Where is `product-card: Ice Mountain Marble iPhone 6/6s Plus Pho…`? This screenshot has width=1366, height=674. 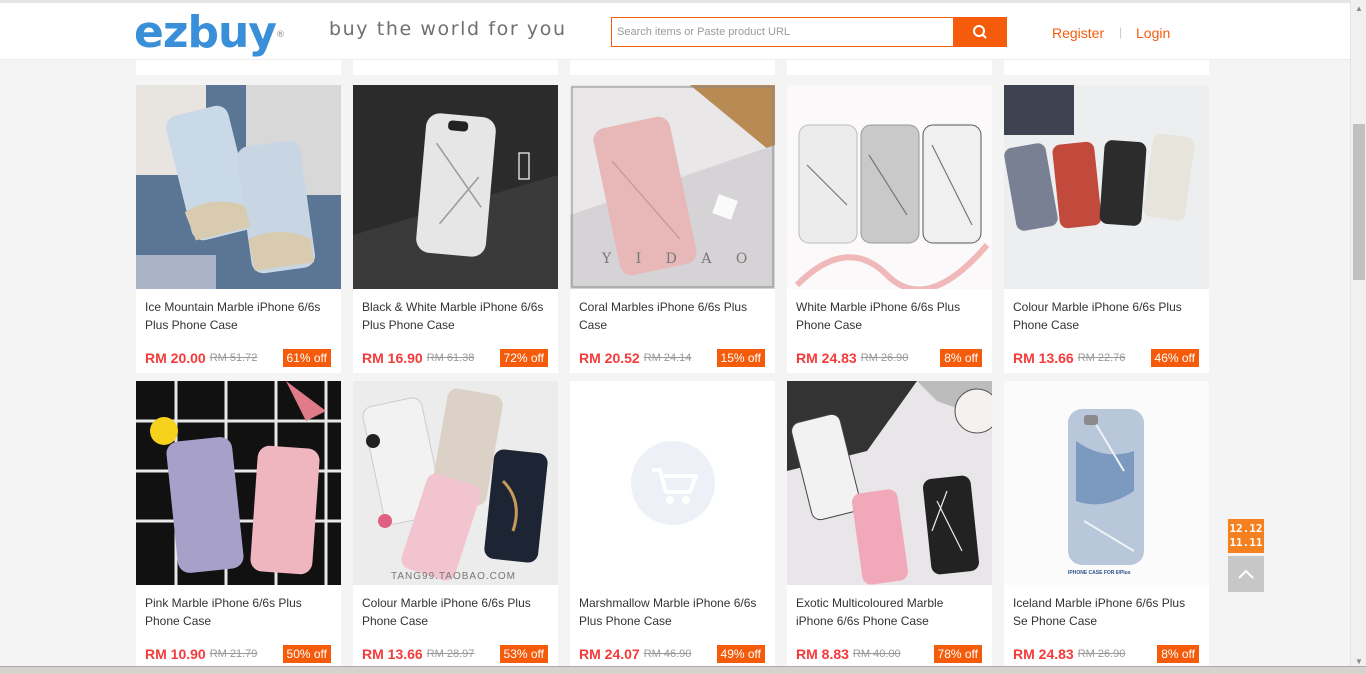
product-card: Ice Mountain Marble iPhone 6/6s Plus Pho… is located at coordinates (238, 229).